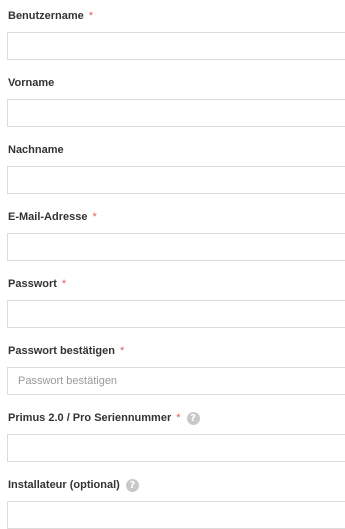 The image size is (345, 529). I want to click on password-label: Passwort *, so click(37, 284).